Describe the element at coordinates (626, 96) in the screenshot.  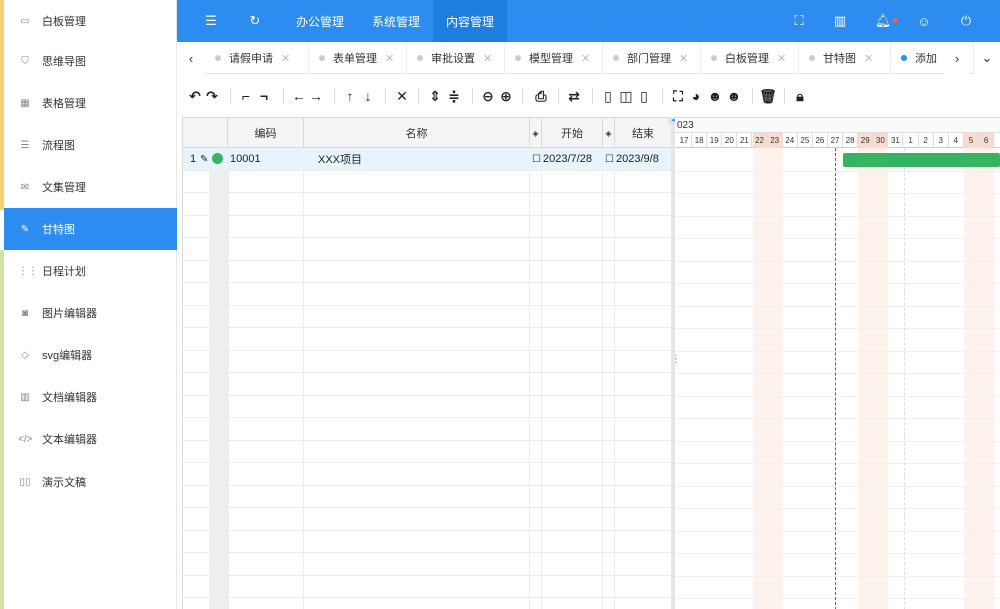
I see `layout-split-icon: ◫` at that location.